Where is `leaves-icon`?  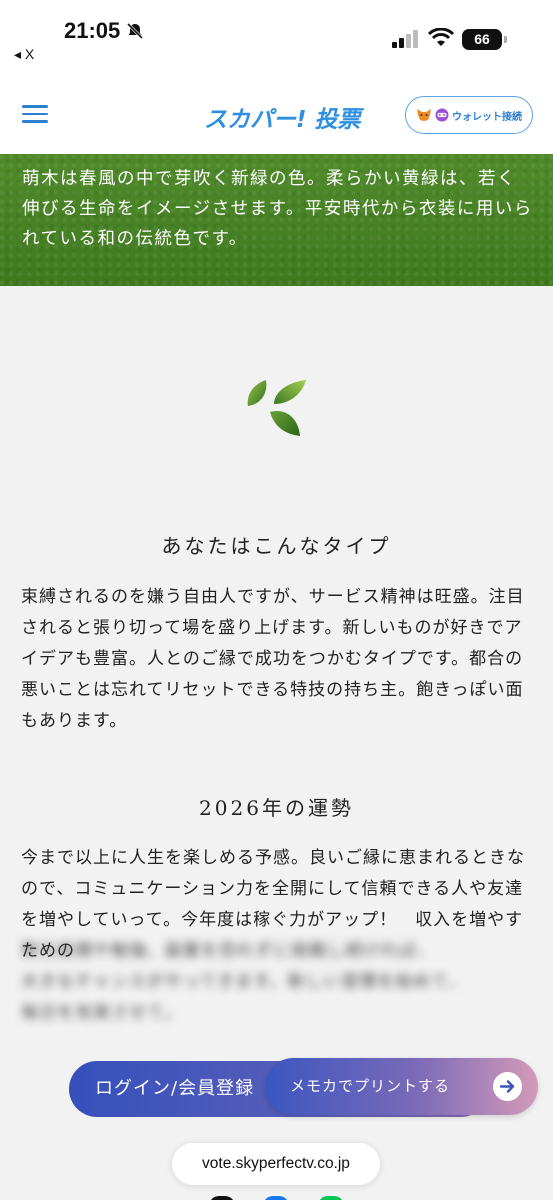
leaves-icon is located at coordinates (276, 408).